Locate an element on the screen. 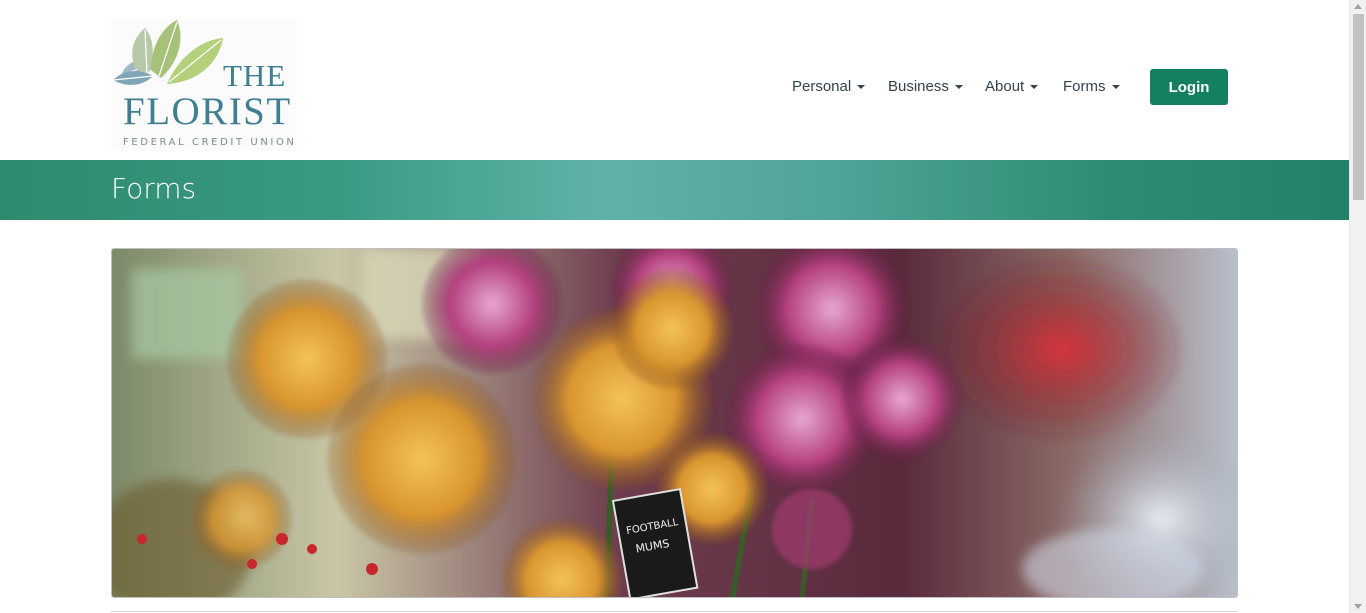 Image resolution: width=1366 pixels, height=613 pixels. divider is located at coordinates (674, 611).